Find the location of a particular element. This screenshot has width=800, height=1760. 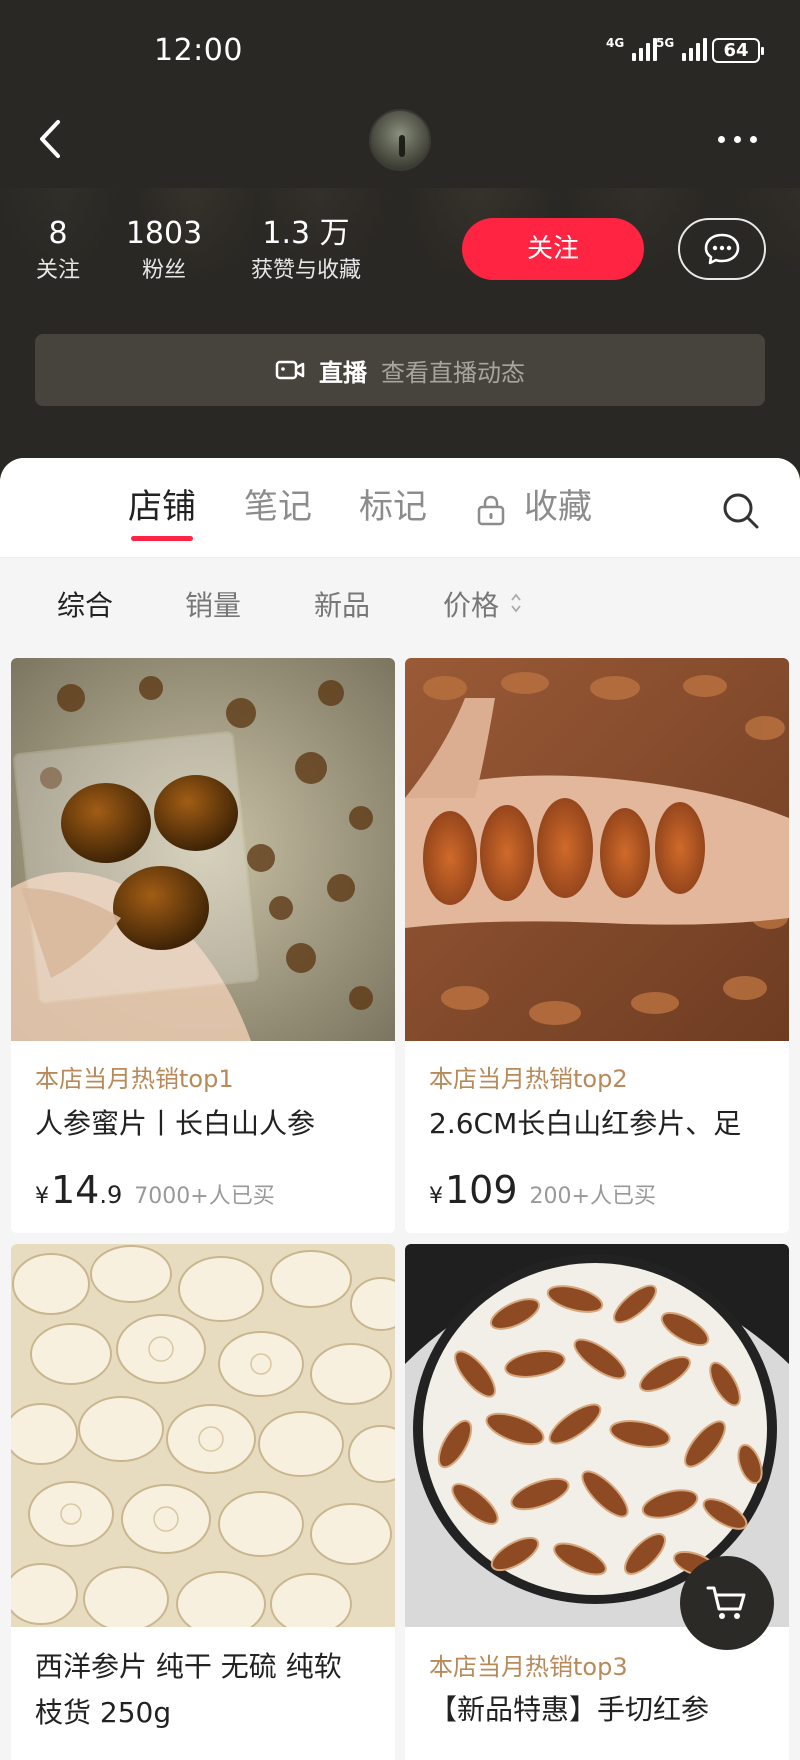

tab-notes: 笔记 is located at coordinates (278, 507).